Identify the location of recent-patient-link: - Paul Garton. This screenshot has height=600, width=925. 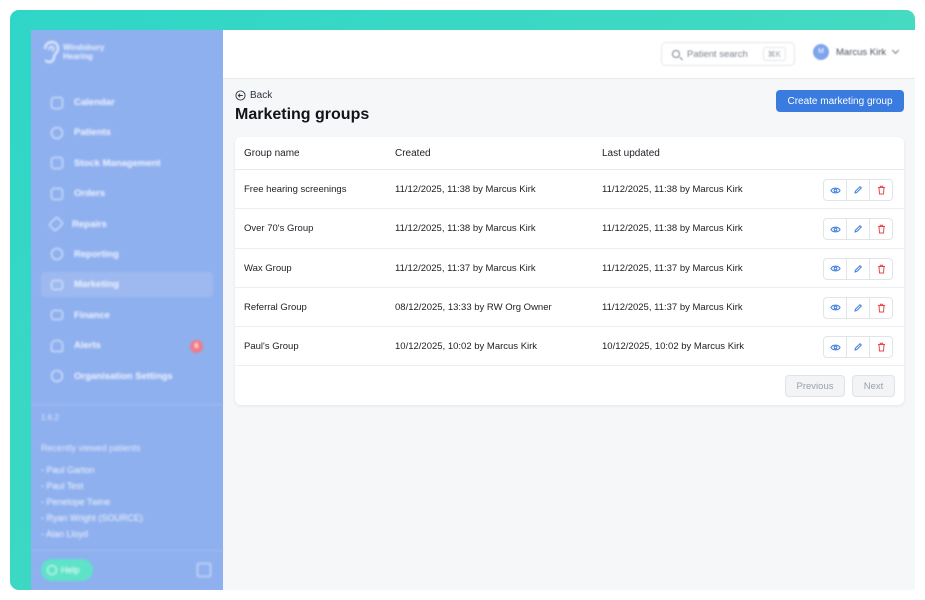
(92, 470).